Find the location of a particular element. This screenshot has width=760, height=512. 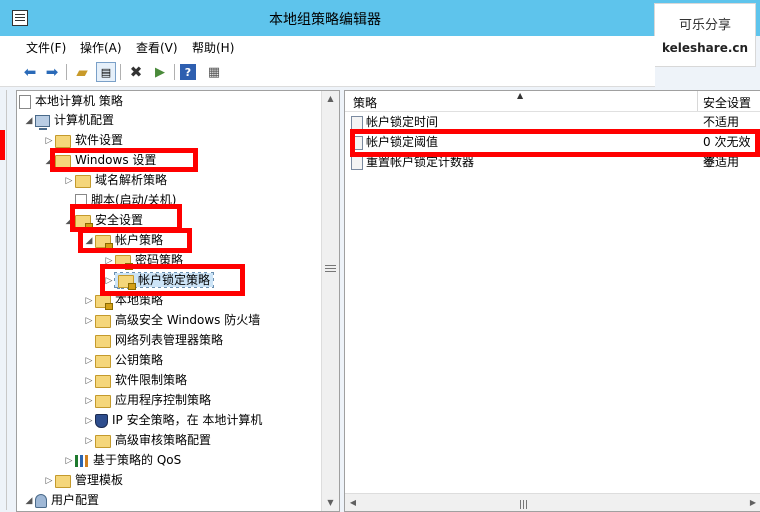

tree-item-qos: ▷ 基于策略的 QoS is located at coordinates (122, 460).